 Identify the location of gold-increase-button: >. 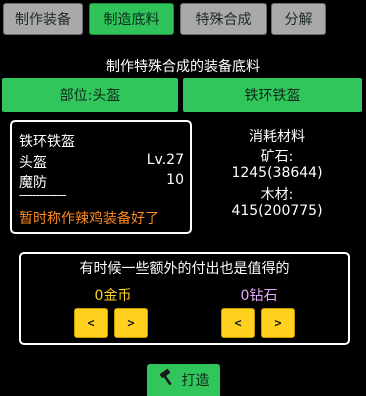
(131, 323).